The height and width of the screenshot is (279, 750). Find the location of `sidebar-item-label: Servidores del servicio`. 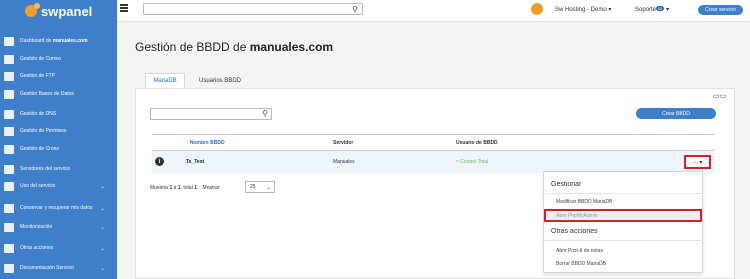

sidebar-item-label: Servidores del servicio is located at coordinates (45, 169).